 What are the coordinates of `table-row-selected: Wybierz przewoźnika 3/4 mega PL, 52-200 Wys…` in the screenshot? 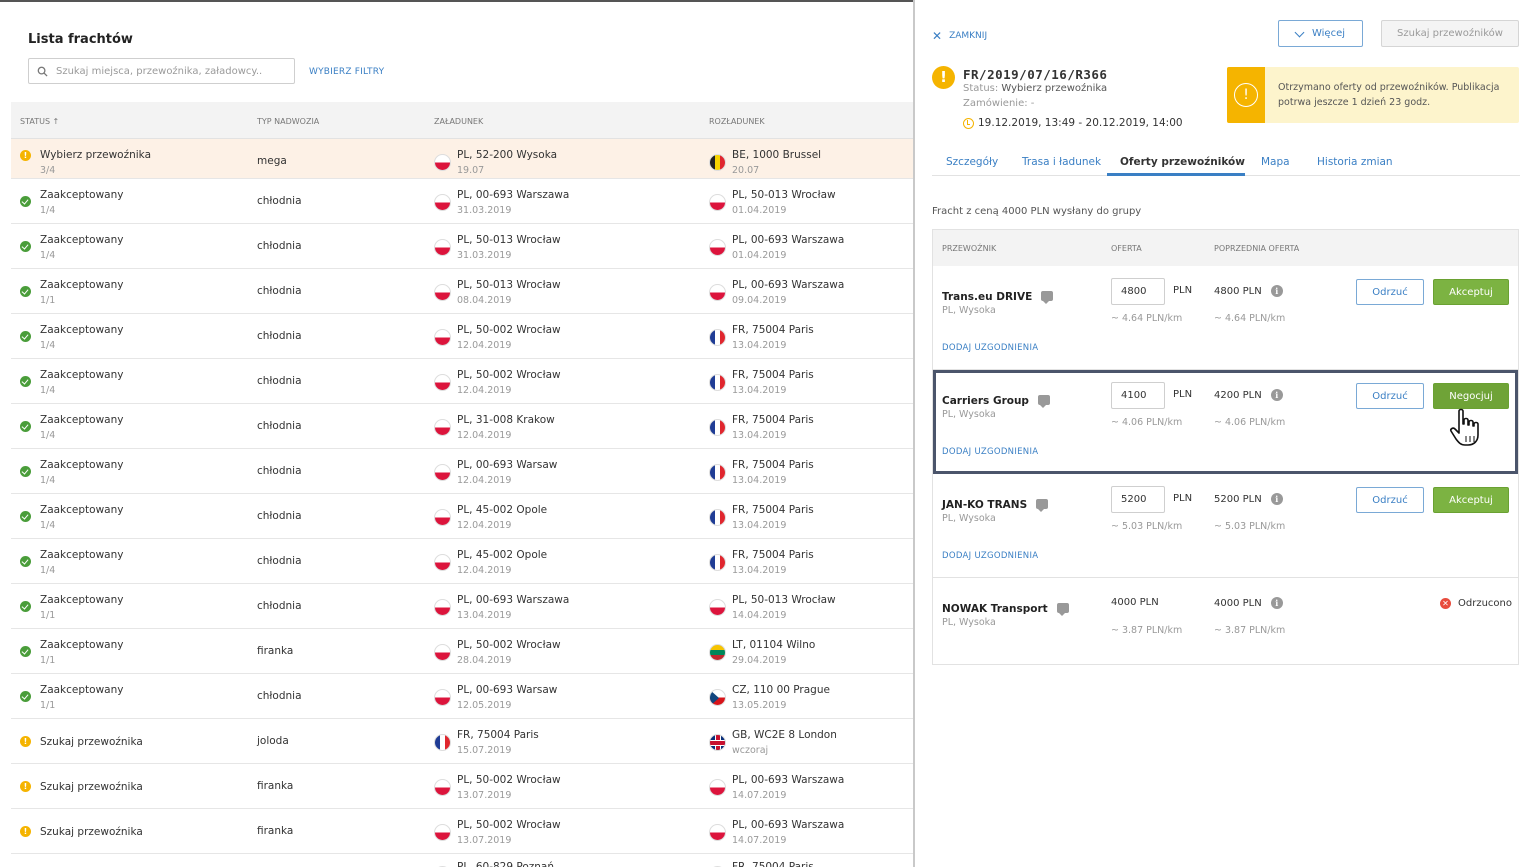 It's located at (462, 159).